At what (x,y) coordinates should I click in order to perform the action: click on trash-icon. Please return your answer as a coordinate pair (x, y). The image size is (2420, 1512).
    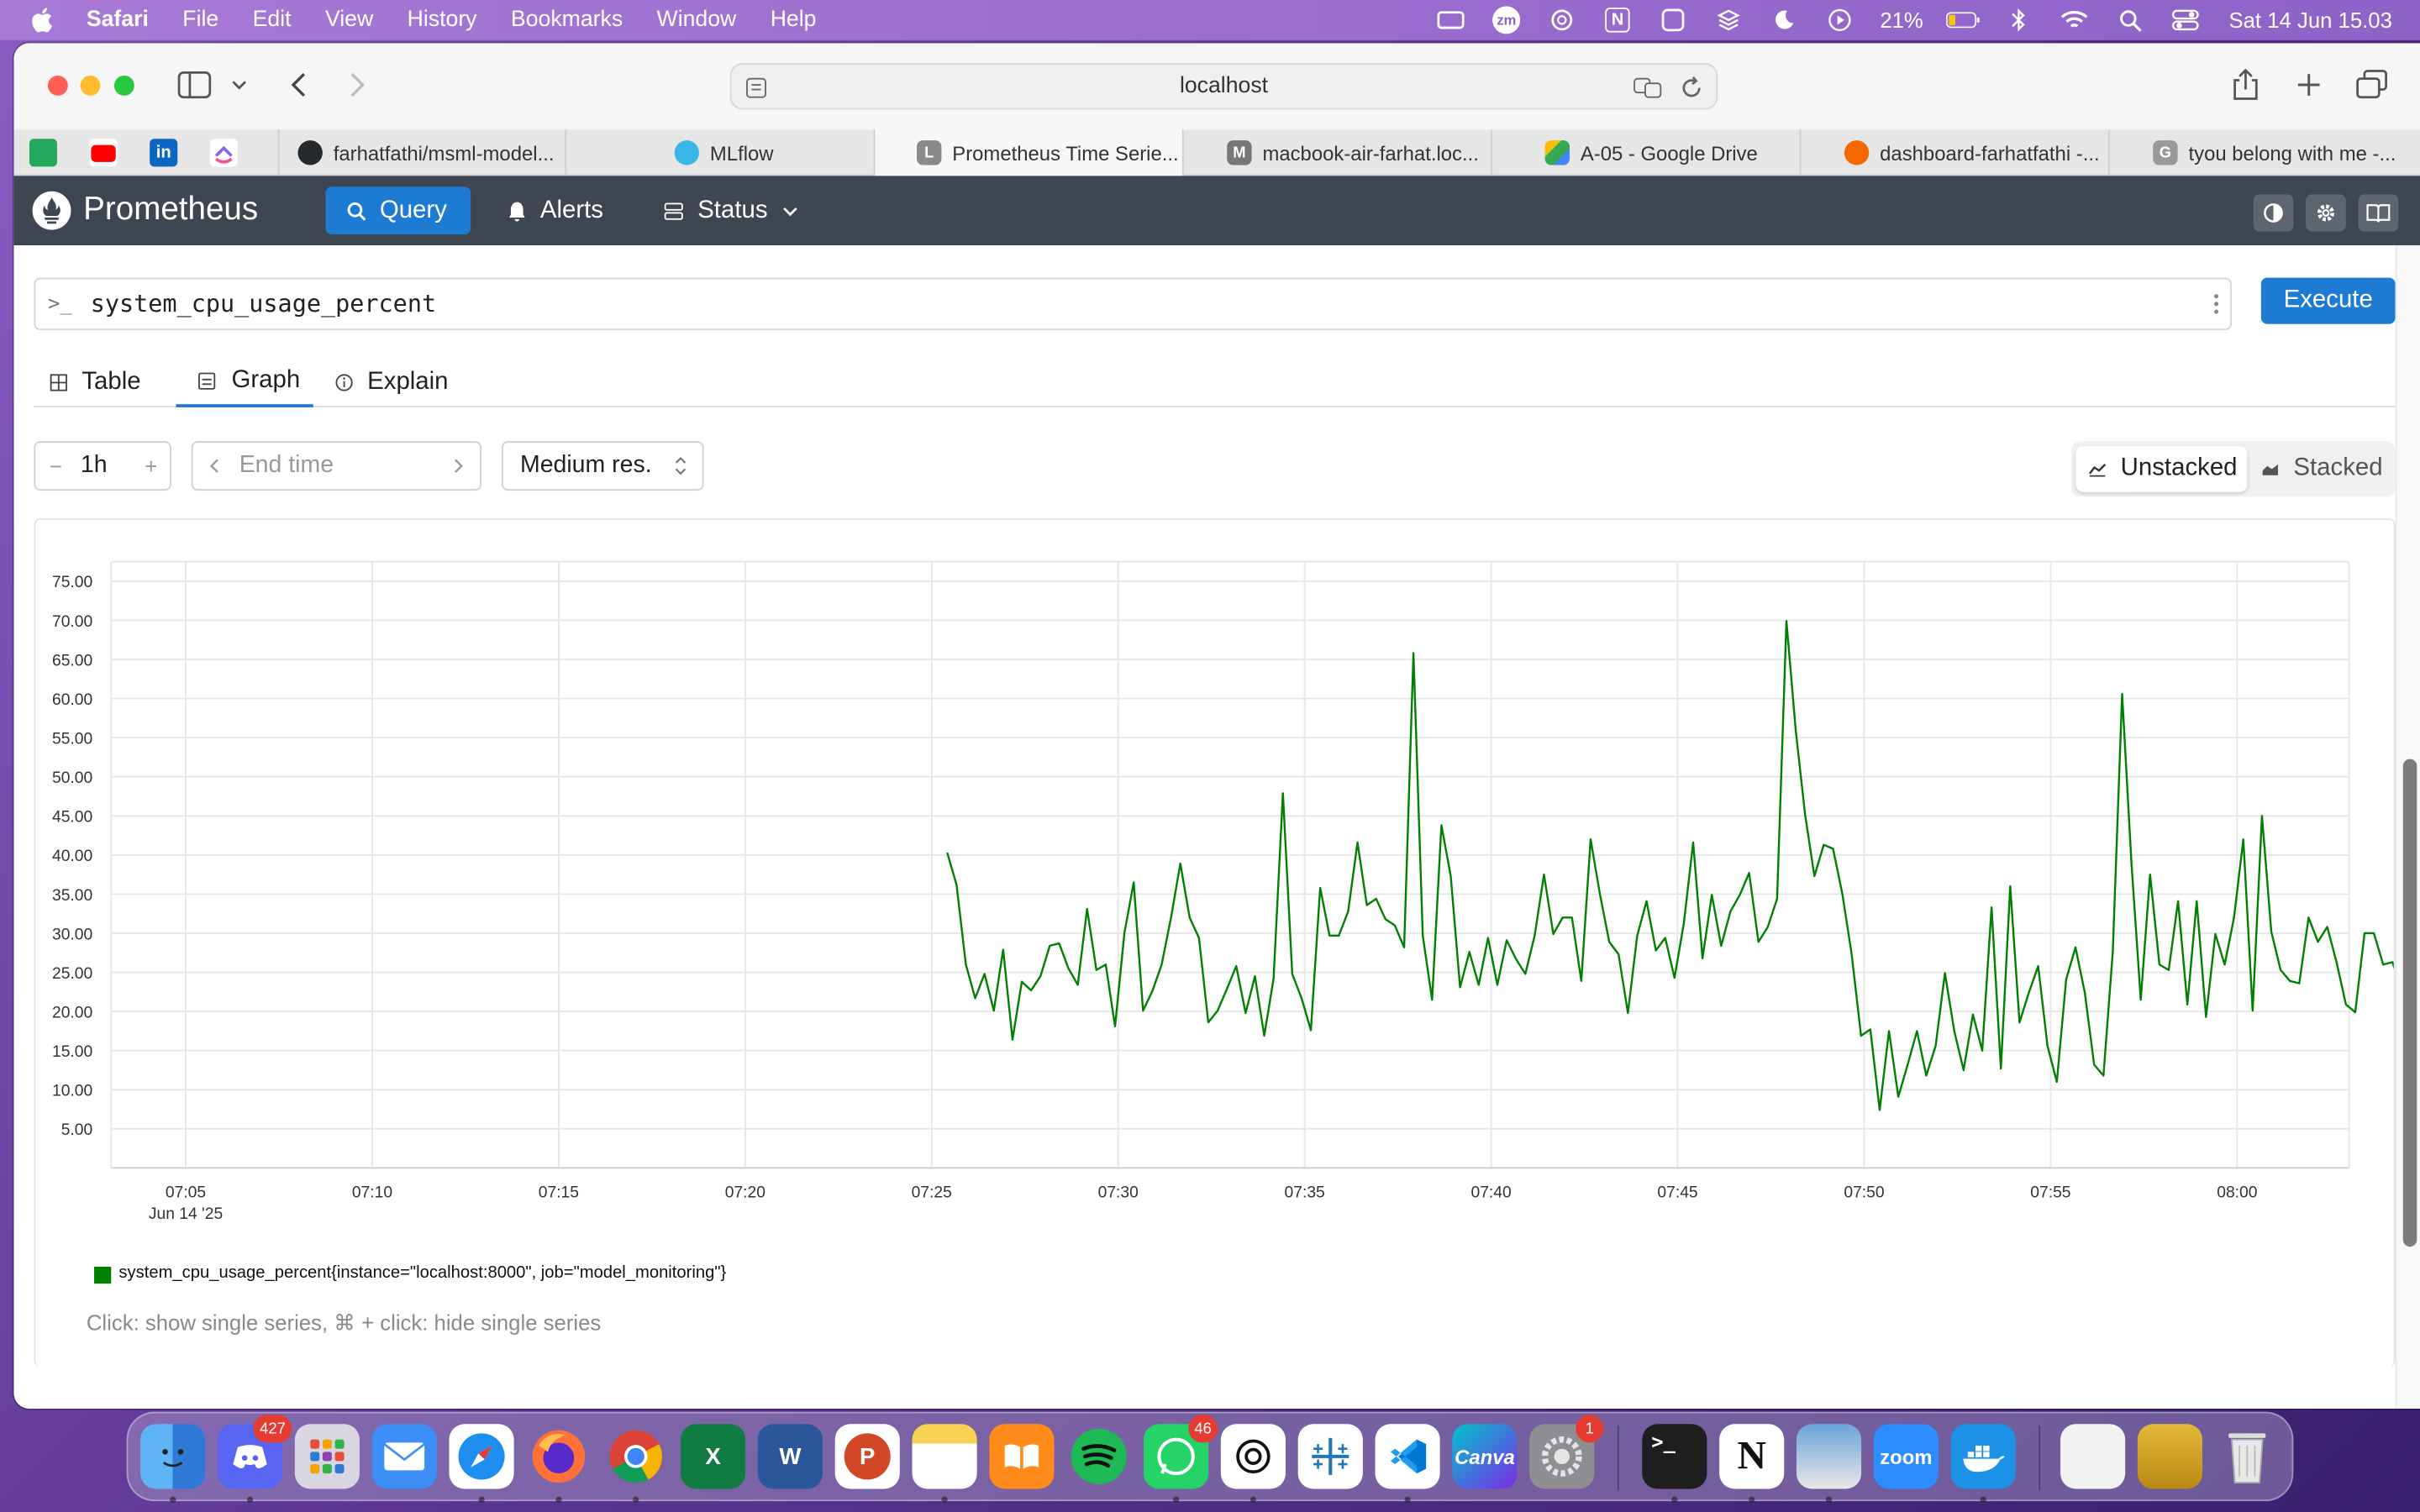
    Looking at the image, I should click on (2247, 1456).